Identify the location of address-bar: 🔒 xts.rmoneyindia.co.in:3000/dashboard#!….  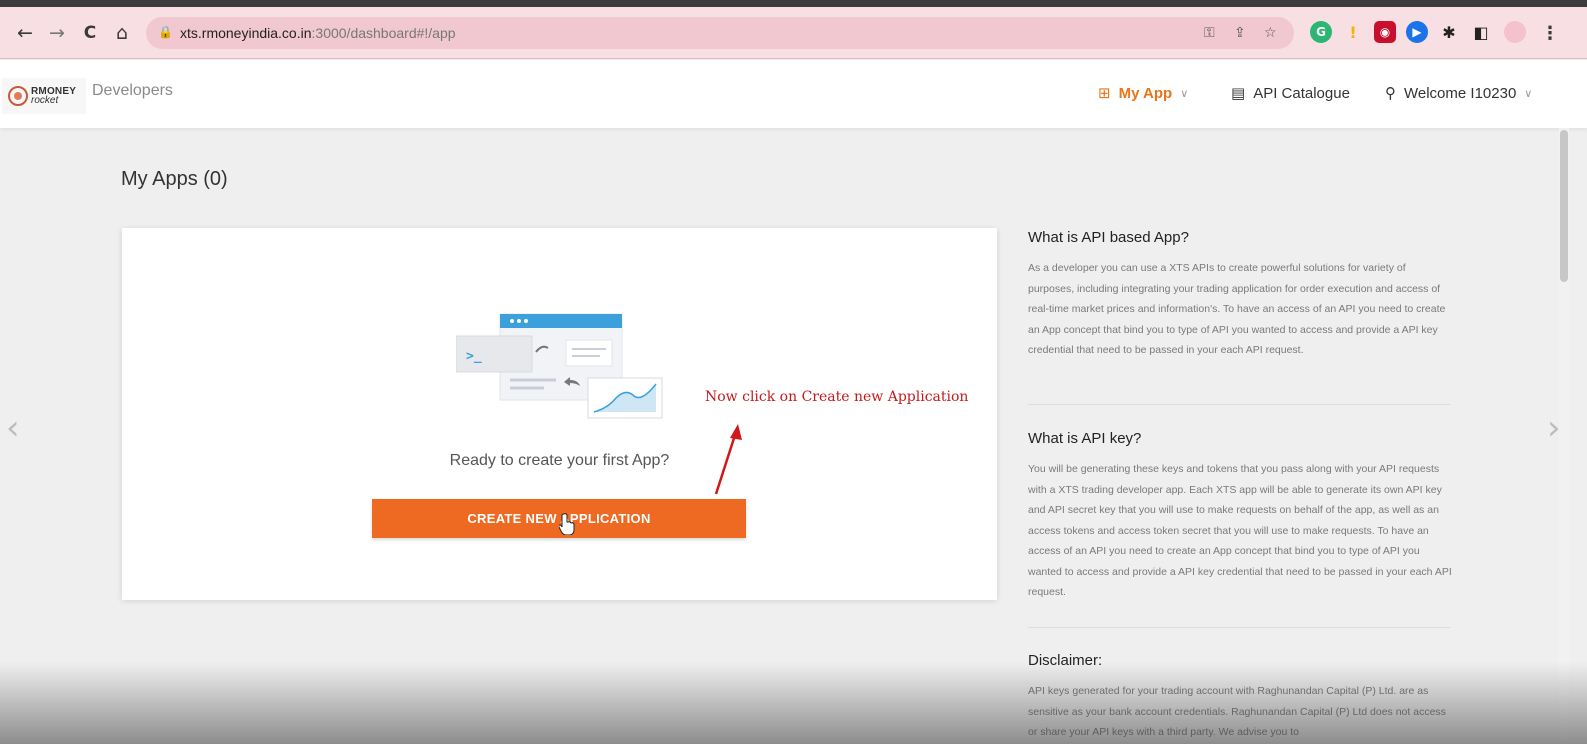
(720, 33).